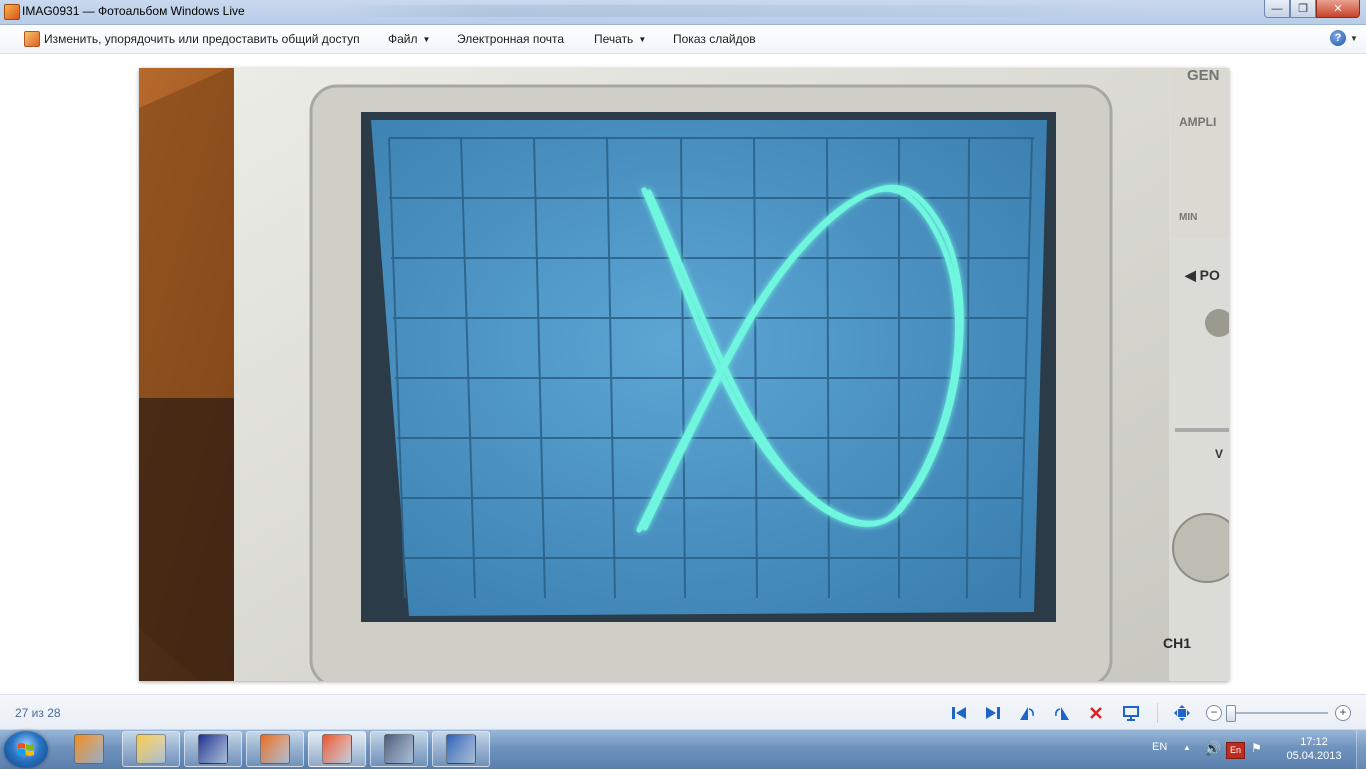 The image size is (1366, 769). What do you see at coordinates (1200, 548) in the screenshot?
I see `panel-dial` at bounding box center [1200, 548].